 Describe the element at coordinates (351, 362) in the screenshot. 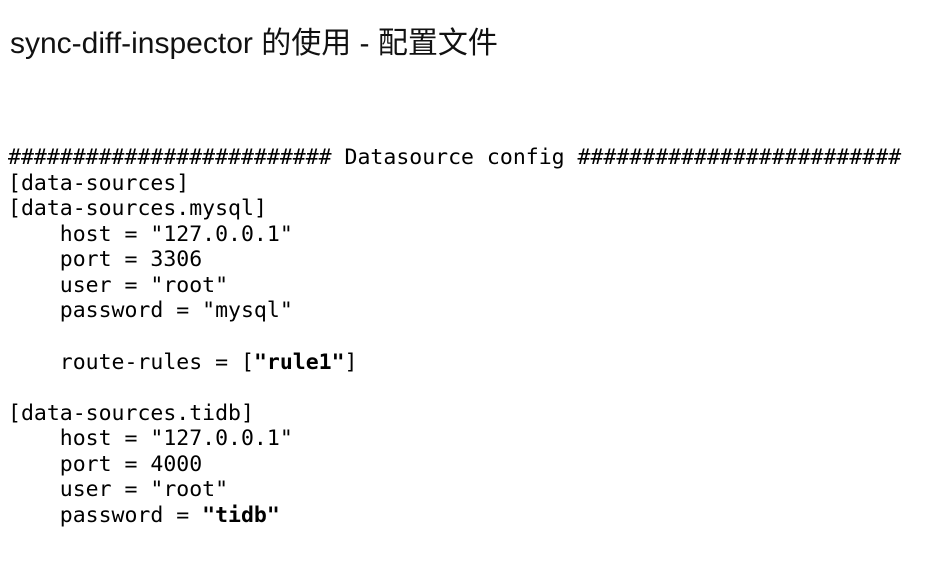

I see `route-rules-close: ]` at that location.